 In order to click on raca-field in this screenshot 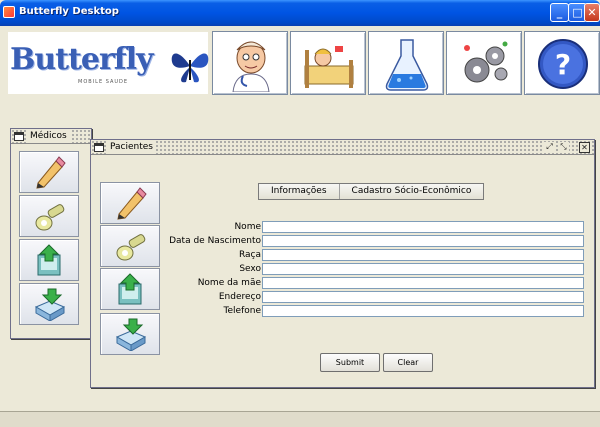, I will do `click(423, 255)`.